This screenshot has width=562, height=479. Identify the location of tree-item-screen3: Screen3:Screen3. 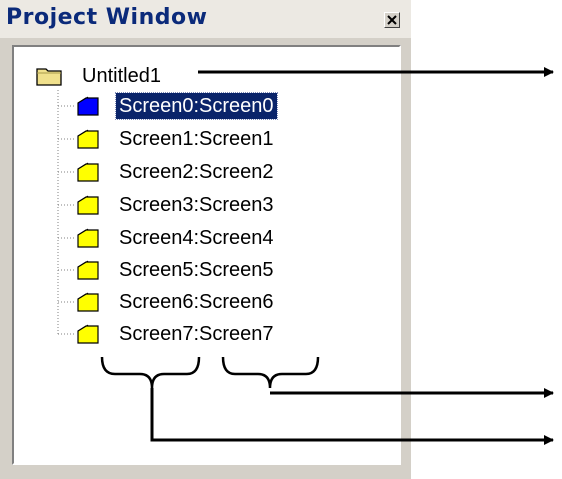
(205, 206).